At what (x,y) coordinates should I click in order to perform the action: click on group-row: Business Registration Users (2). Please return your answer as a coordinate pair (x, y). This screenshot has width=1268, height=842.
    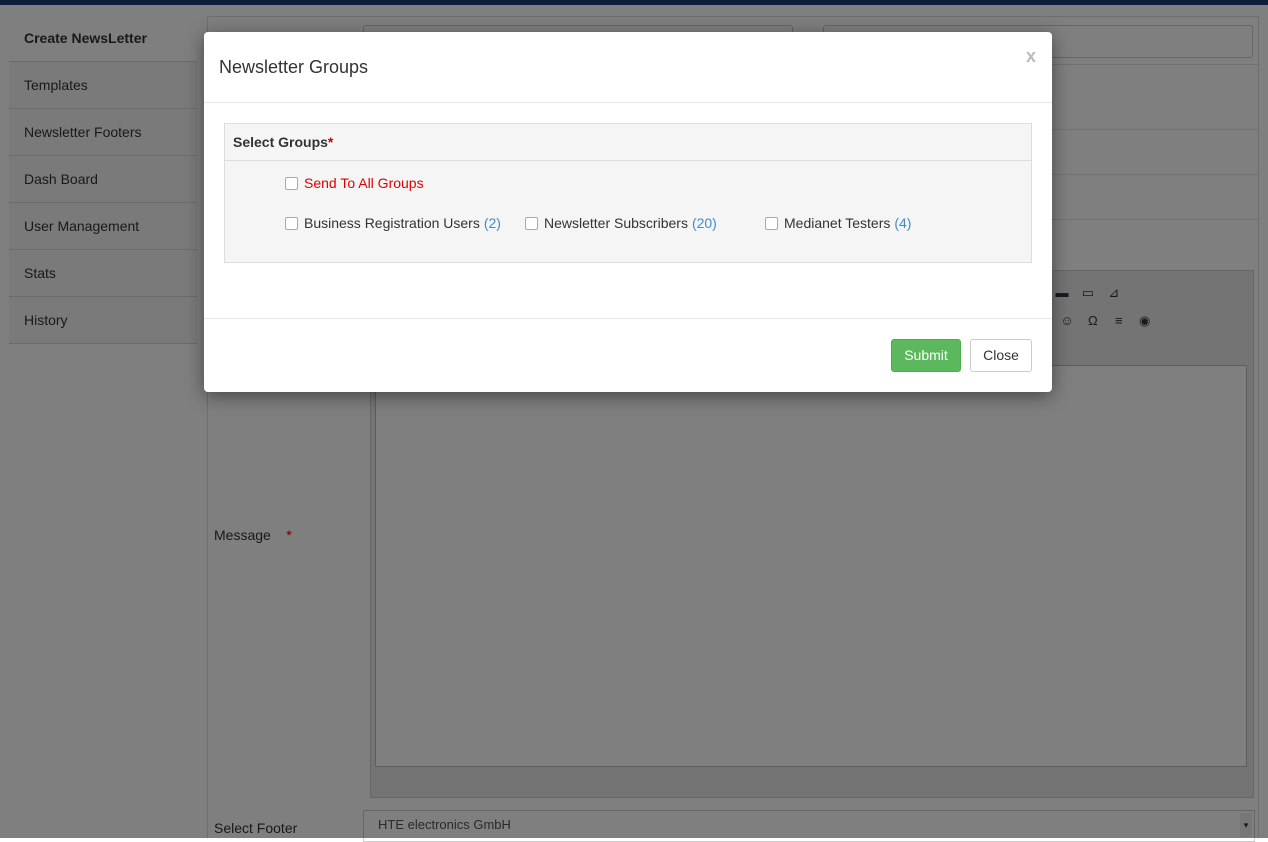
    Looking at the image, I should click on (393, 223).